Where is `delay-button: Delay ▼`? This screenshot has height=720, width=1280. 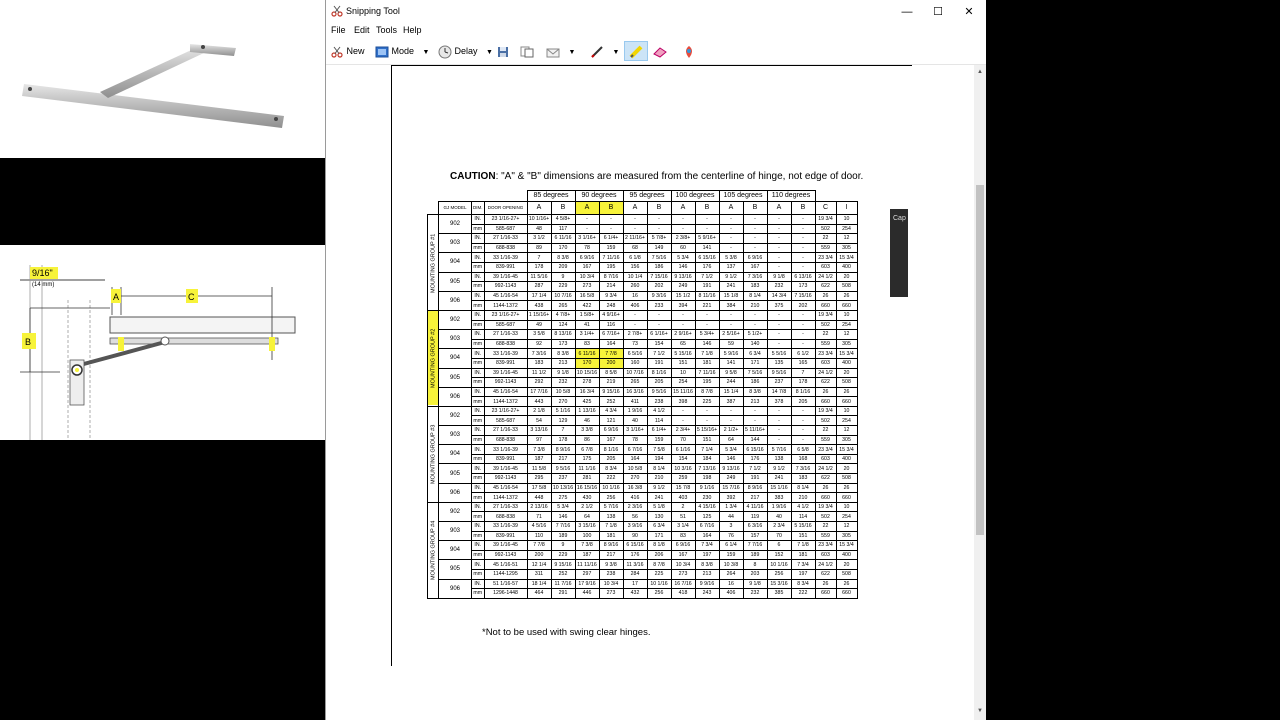 delay-button: Delay ▼ is located at coordinates (465, 51).